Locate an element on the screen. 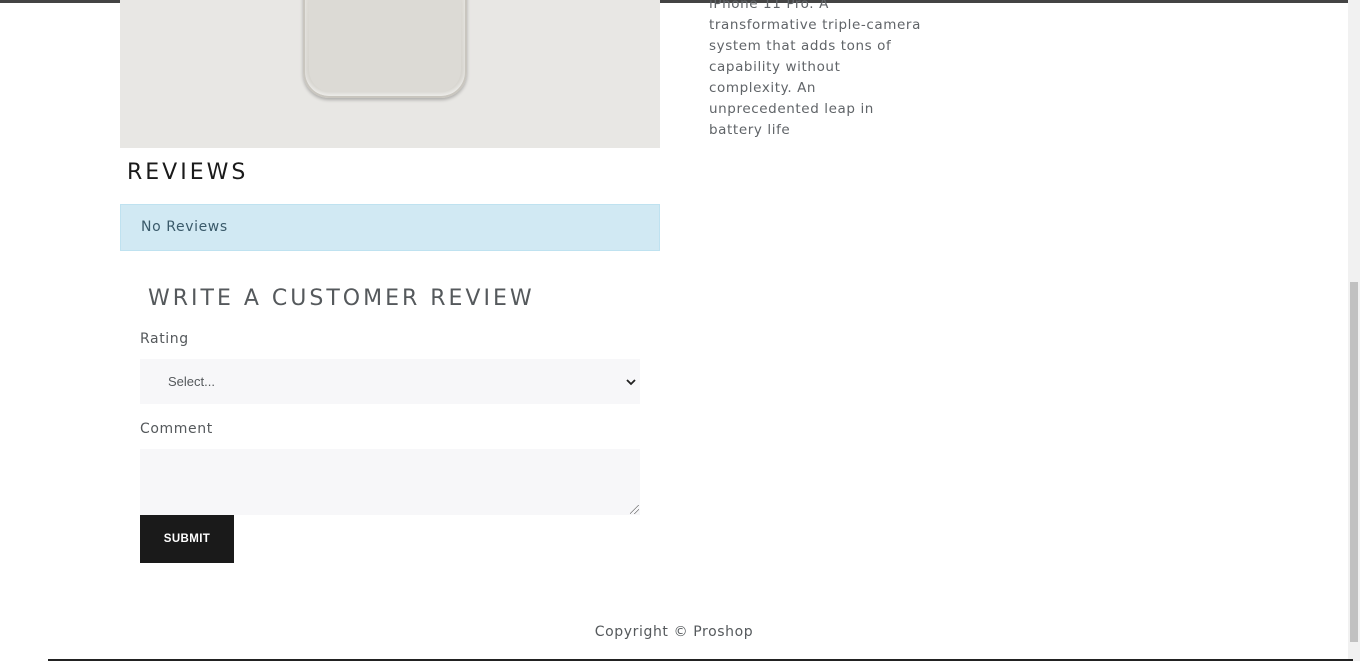  description-line: transformative triple-camera is located at coordinates (815, 25).